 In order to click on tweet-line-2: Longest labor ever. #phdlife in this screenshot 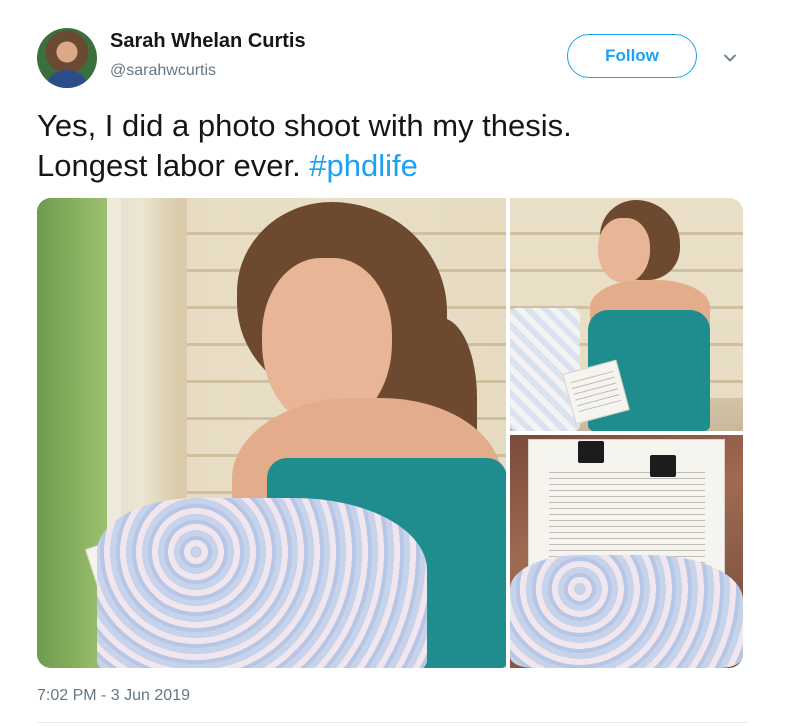, I will do `click(387, 166)`.